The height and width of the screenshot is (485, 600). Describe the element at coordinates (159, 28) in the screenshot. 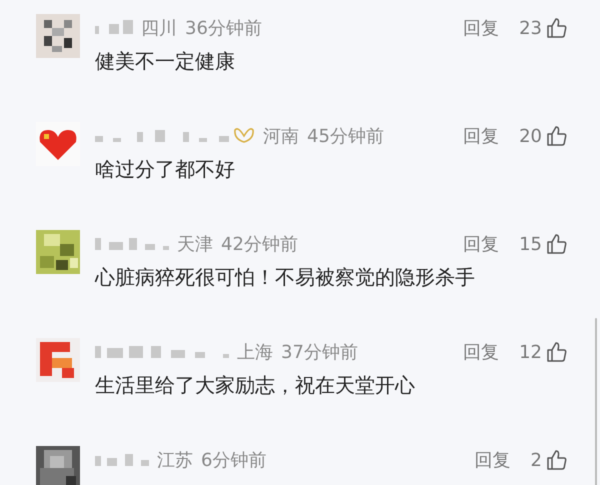

I see `region-label: 四川` at that location.